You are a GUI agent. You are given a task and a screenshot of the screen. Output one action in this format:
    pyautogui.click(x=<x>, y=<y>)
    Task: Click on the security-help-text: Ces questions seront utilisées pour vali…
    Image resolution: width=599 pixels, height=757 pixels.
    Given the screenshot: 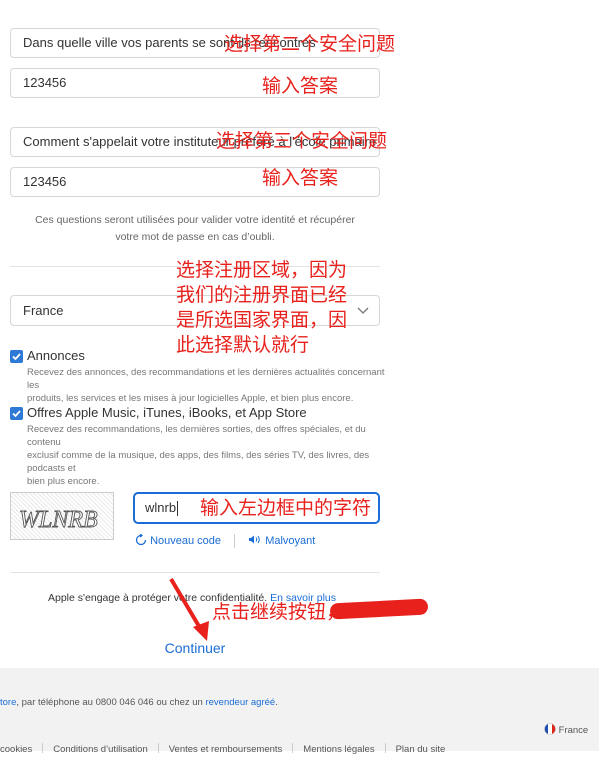 What is the action you would take?
    pyautogui.click(x=195, y=229)
    